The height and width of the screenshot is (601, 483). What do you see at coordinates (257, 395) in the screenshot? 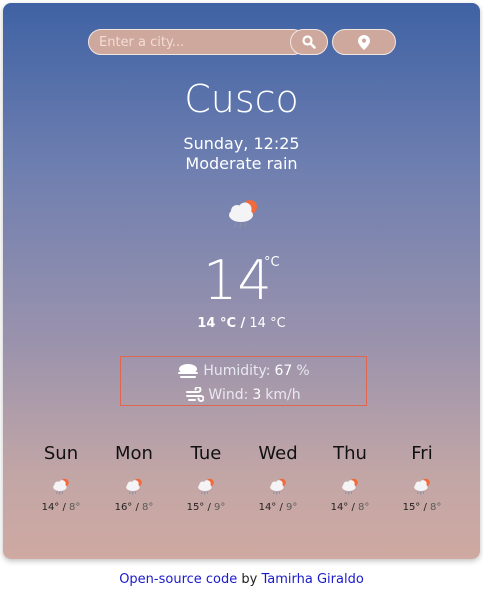
I see `wind-value: 3` at bounding box center [257, 395].